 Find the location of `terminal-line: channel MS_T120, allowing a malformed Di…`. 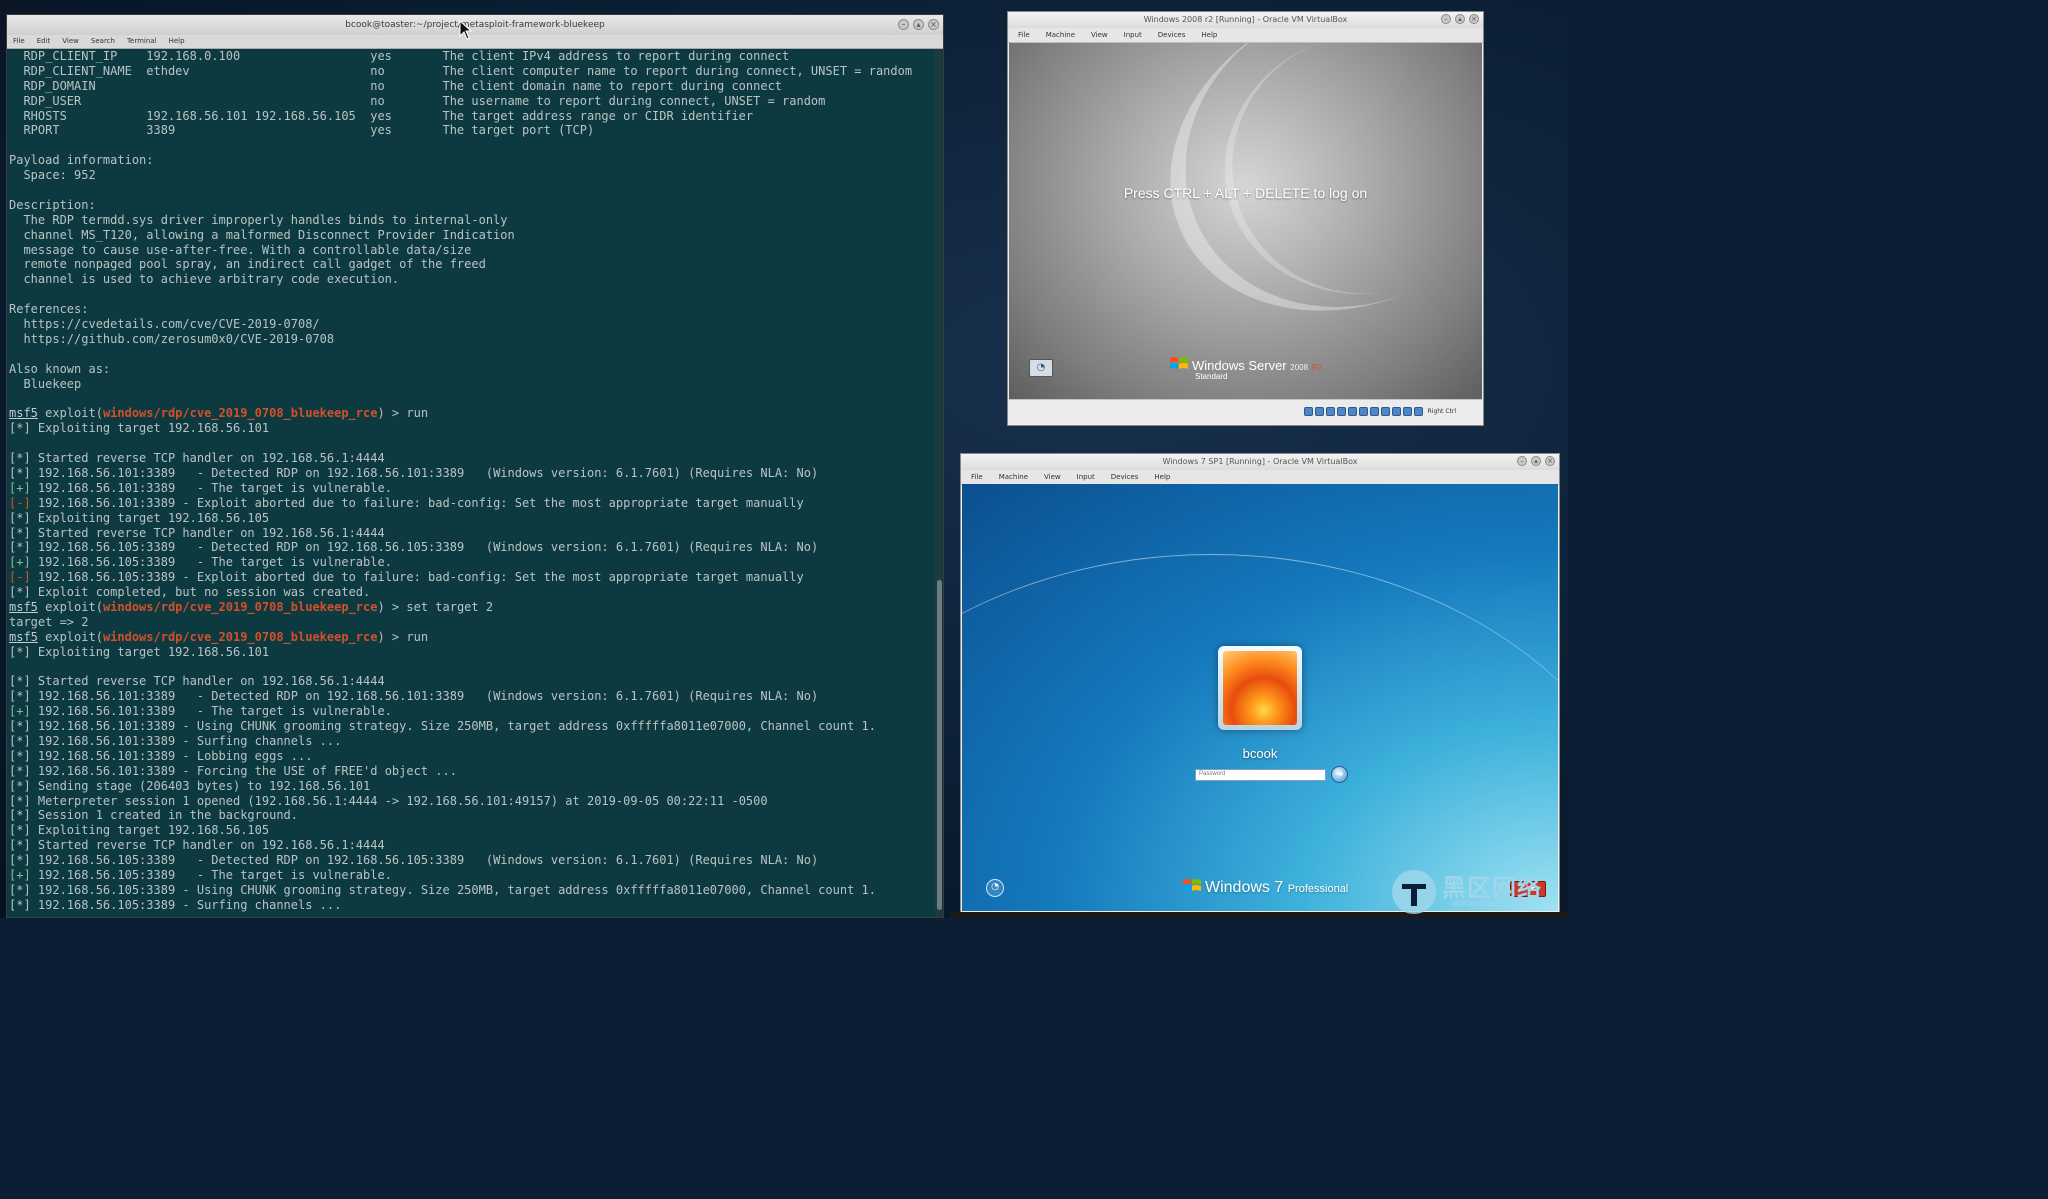

terminal-line: channel MS_T120, allowing a malformed Di… is located at coordinates (471, 235).